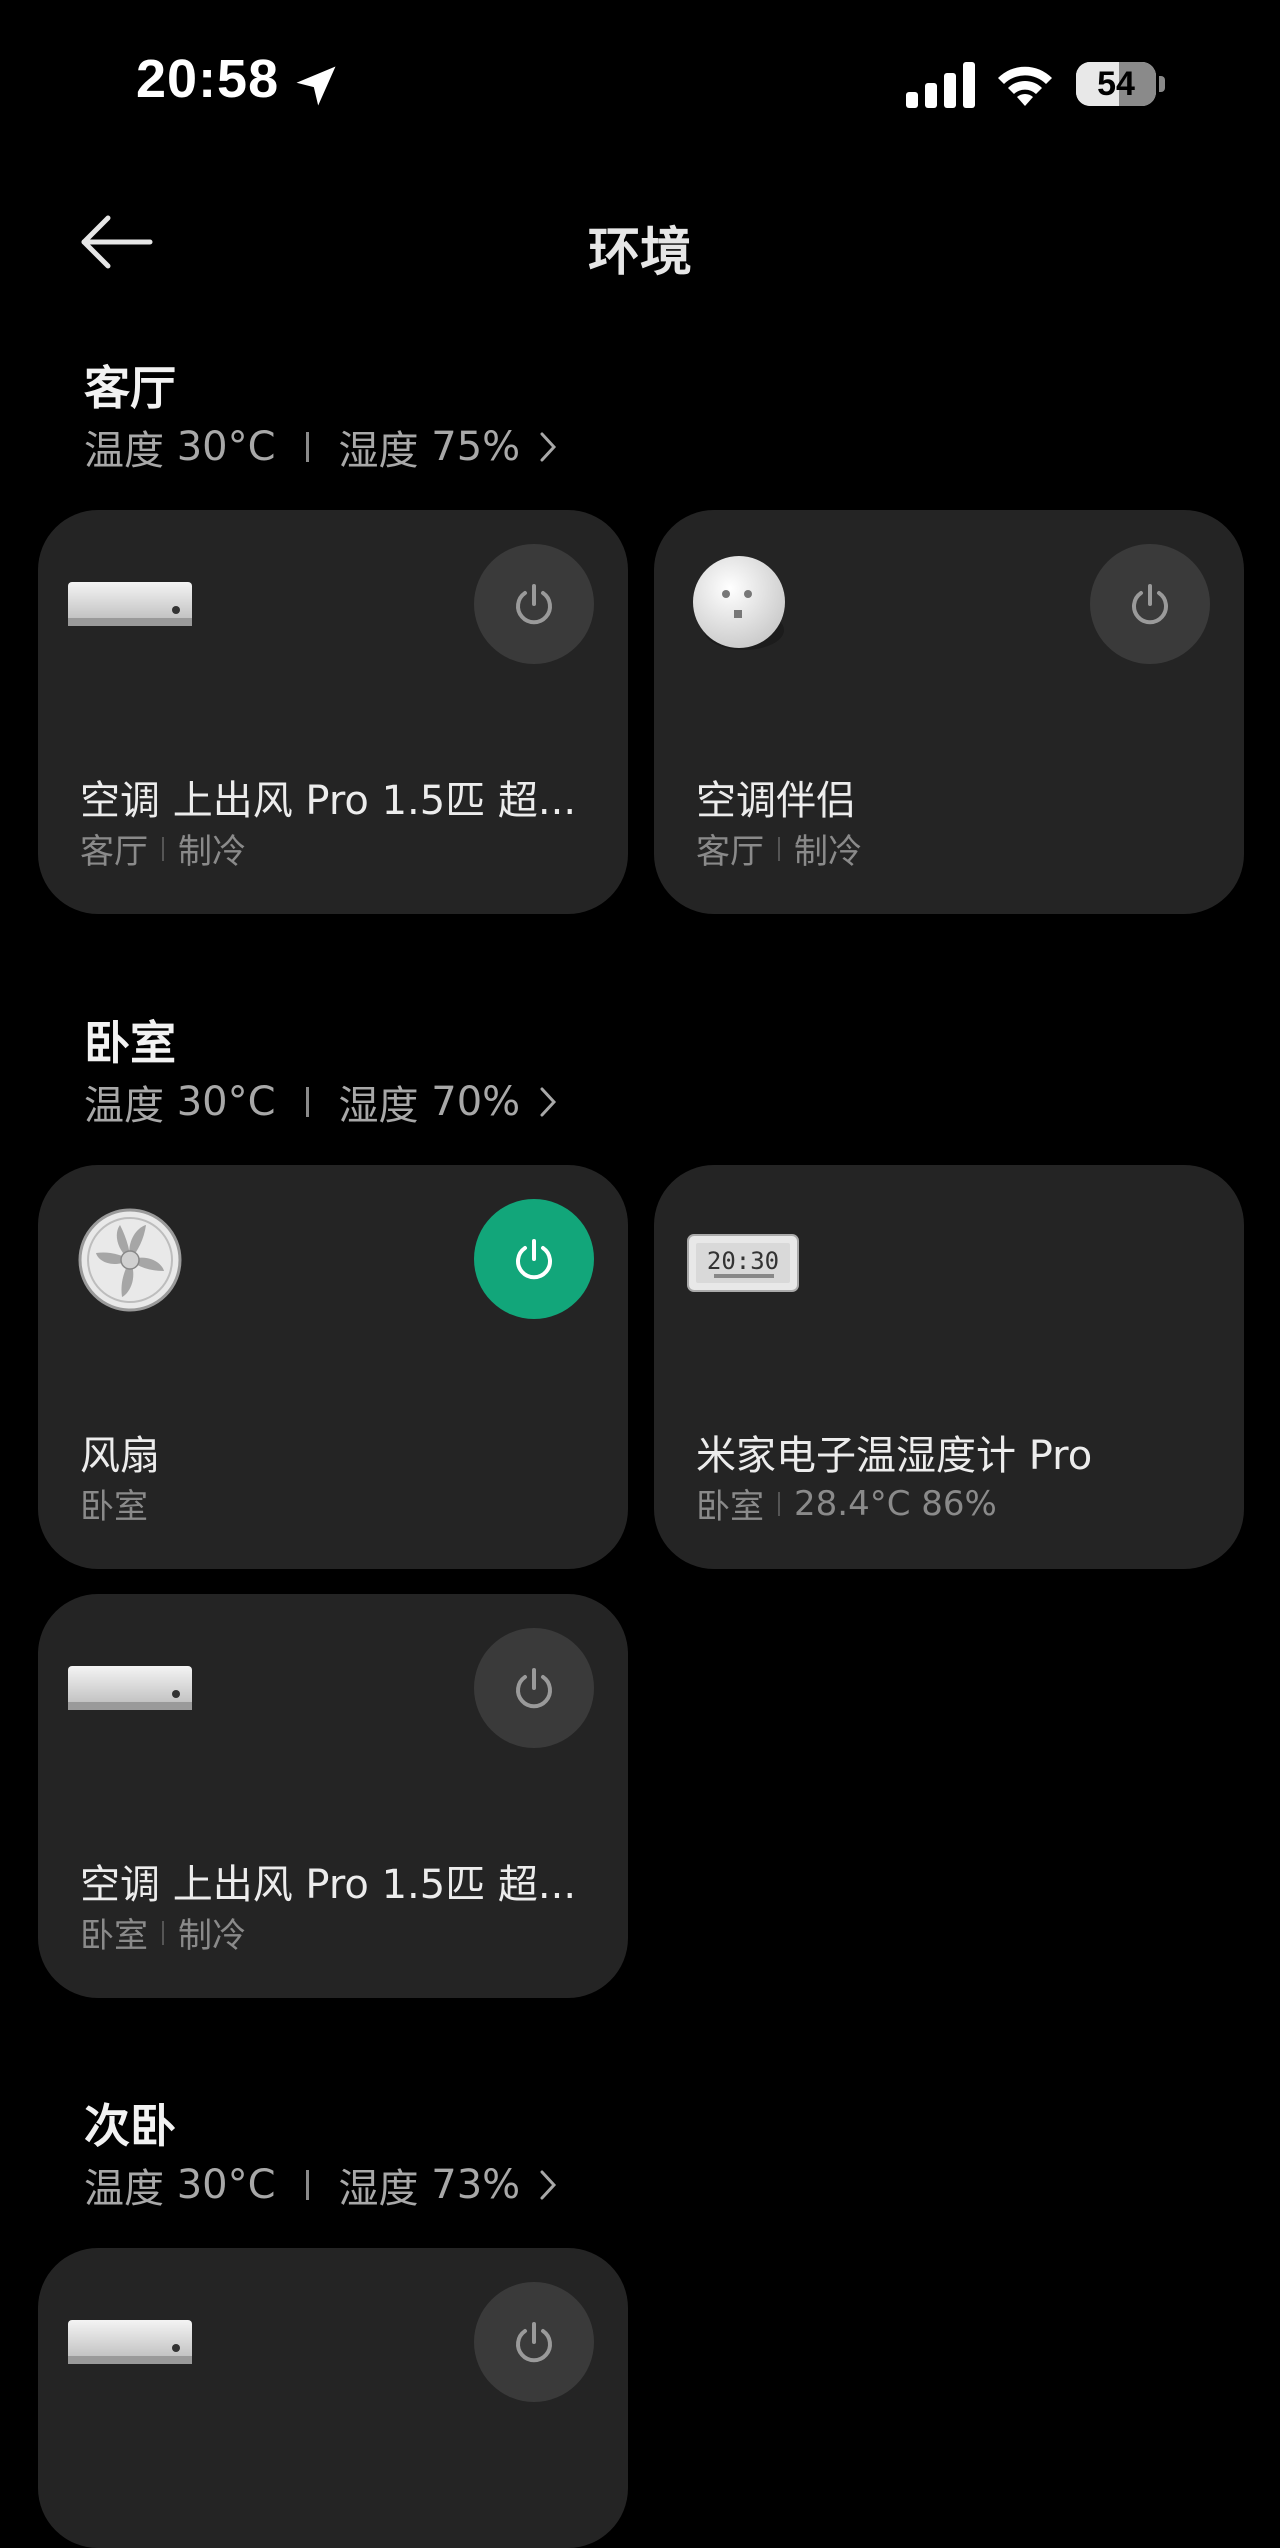 This screenshot has width=1280, height=2548. I want to click on humidity-value: 73%, so click(476, 2185).